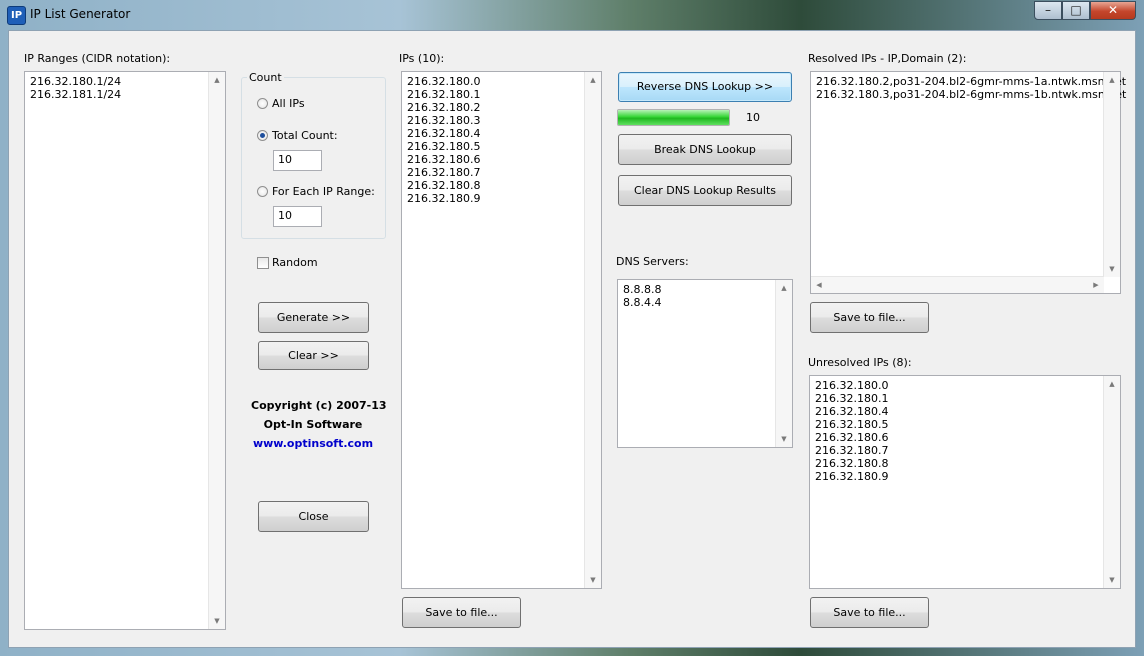  I want to click on total-count-radio, so click(262, 135).